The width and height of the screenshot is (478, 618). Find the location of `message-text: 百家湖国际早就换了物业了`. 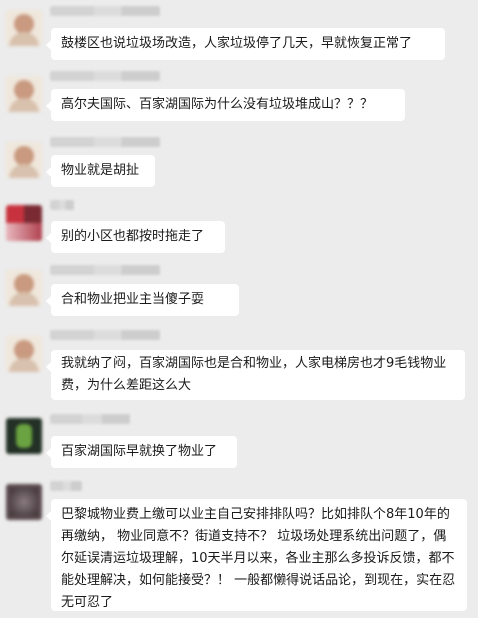

message-text: 百家湖国际早就换了物业了 is located at coordinates (139, 451).